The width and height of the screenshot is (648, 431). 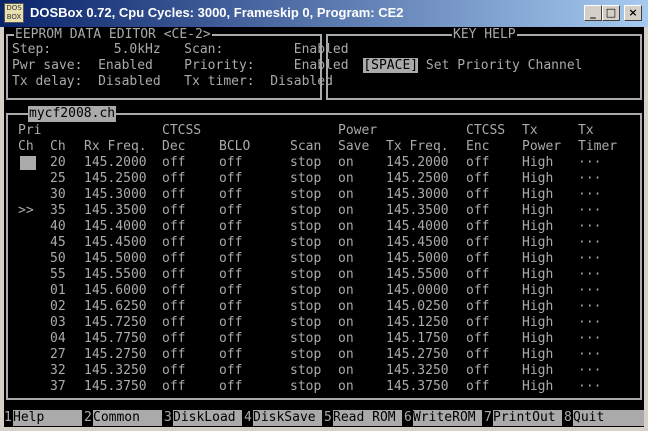 What do you see at coordinates (324, 195) in the screenshot?
I see `channel-row: 30 145.3000 off off stop on 145.3000 off High ···` at bounding box center [324, 195].